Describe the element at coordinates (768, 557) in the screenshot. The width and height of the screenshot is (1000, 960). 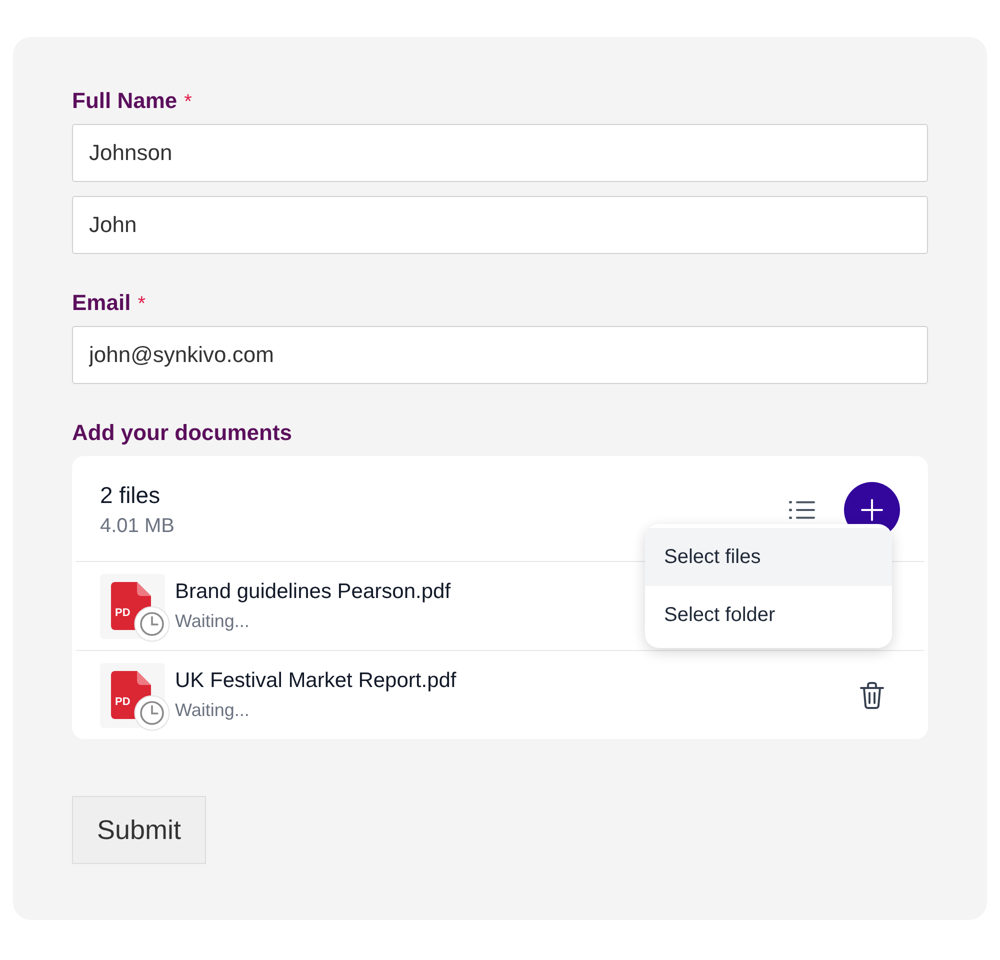
I see `menu-item: Select files` at that location.